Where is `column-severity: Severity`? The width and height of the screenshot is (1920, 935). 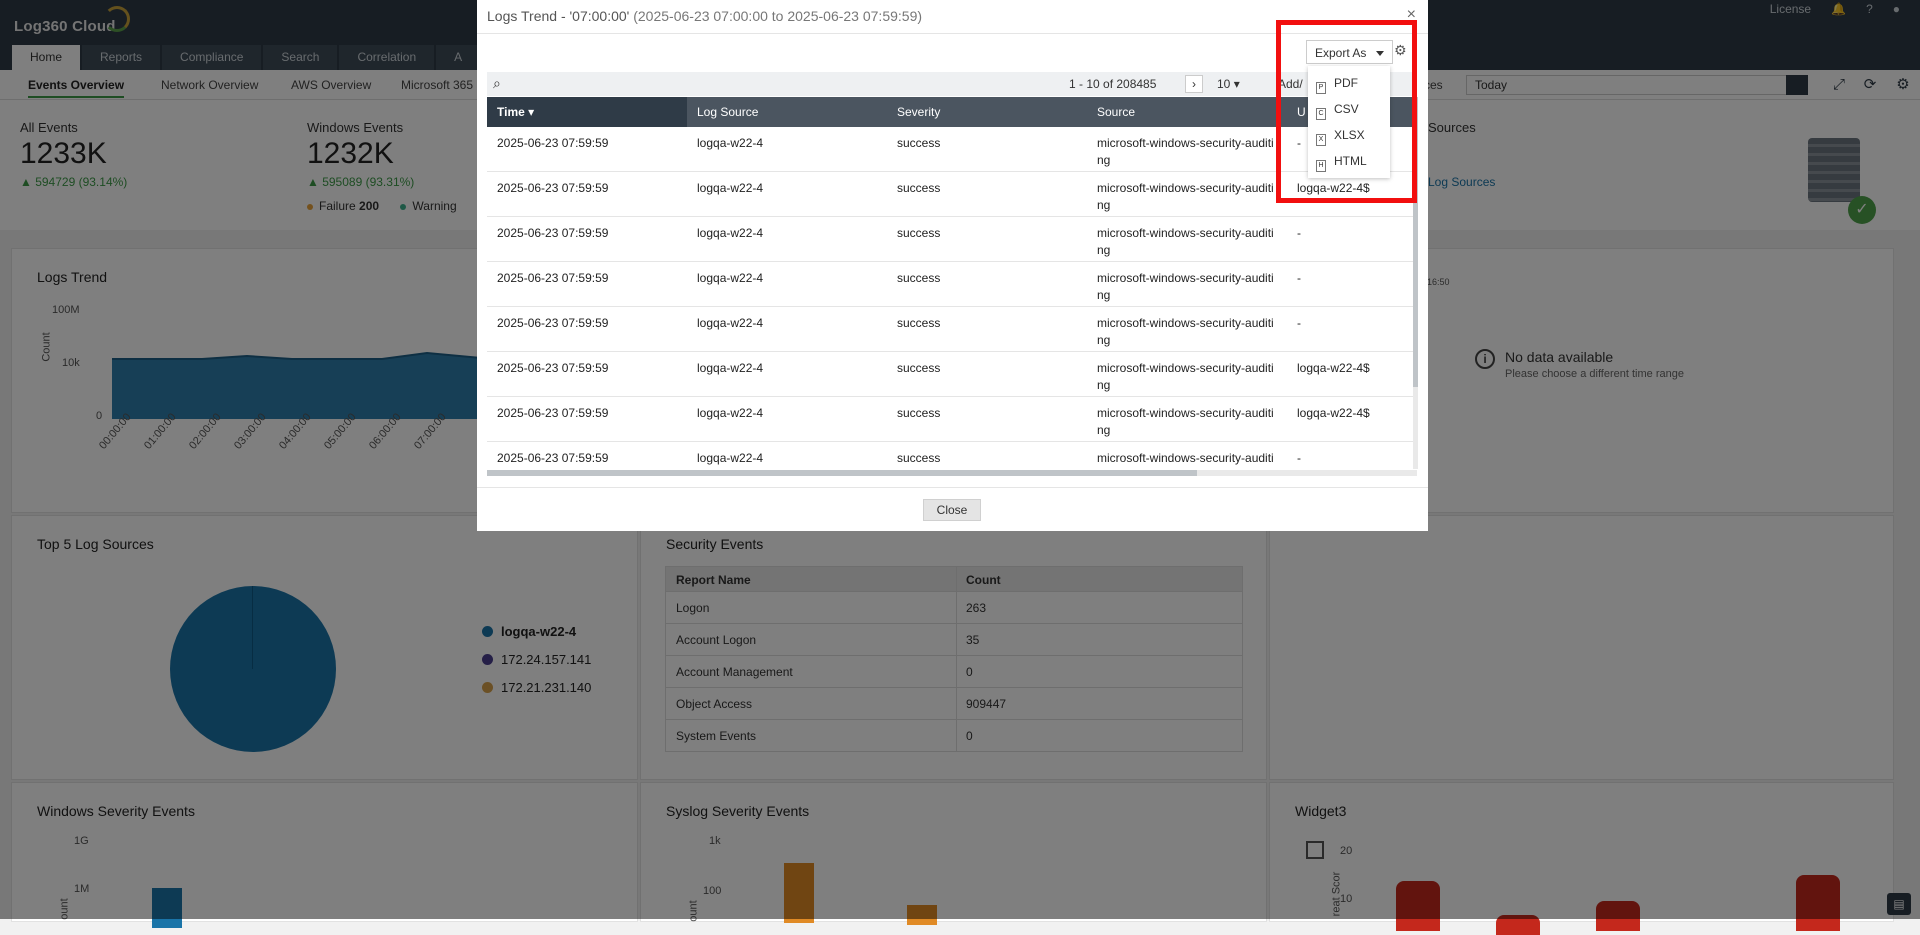
column-severity: Severity is located at coordinates (918, 112).